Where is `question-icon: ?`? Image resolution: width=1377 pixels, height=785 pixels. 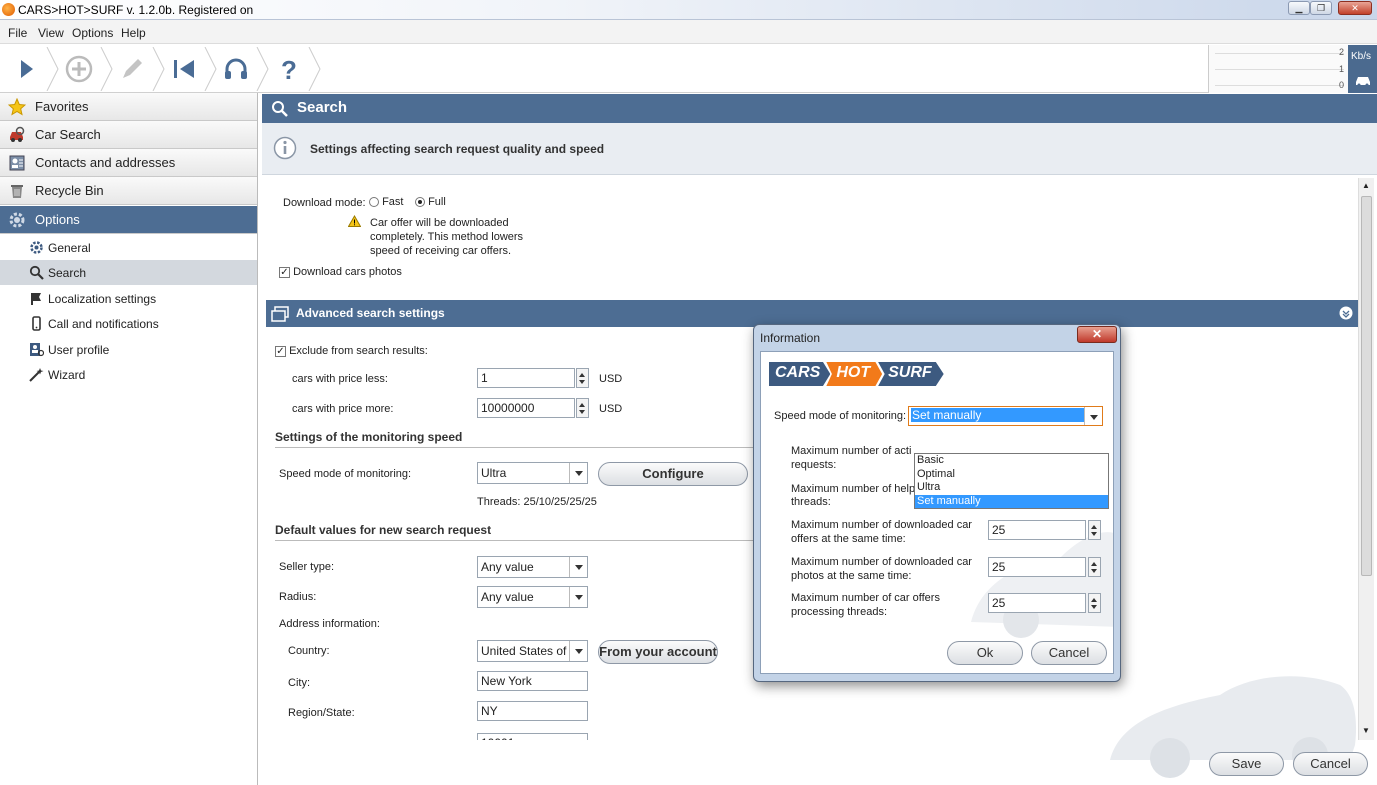
question-icon: ? is located at coordinates (289, 69).